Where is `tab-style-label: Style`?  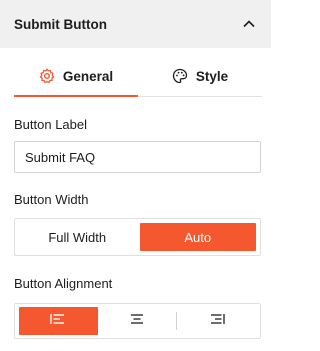 tab-style-label: Style is located at coordinates (212, 76).